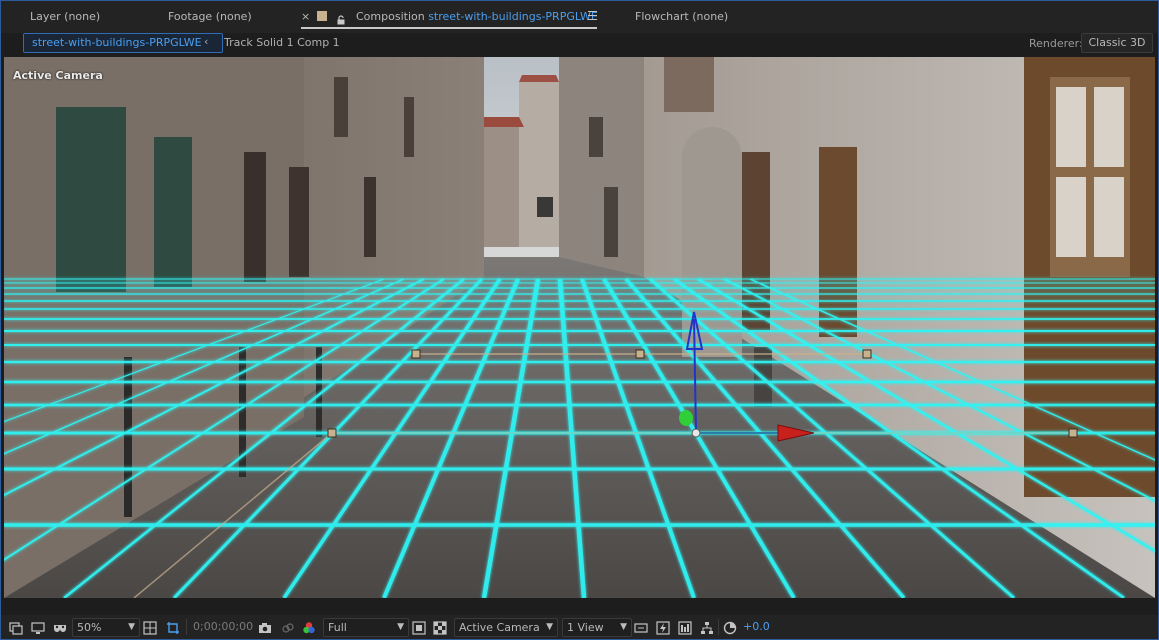 This screenshot has height=640, width=1159. I want to click on monitor-icon, so click(38, 627).